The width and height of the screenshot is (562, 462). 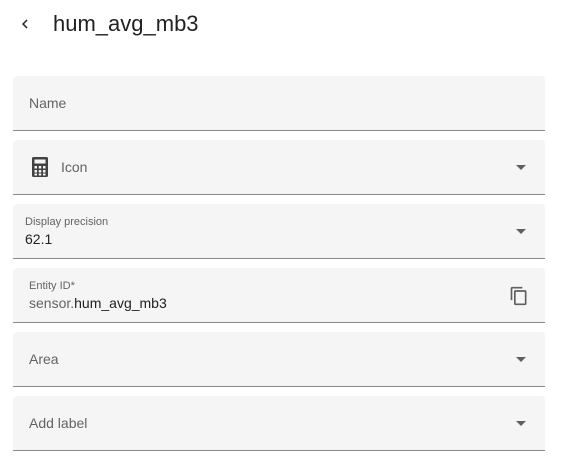 What do you see at coordinates (120, 303) in the screenshot?
I see `entity-id-value: hum_avg_mb3` at bounding box center [120, 303].